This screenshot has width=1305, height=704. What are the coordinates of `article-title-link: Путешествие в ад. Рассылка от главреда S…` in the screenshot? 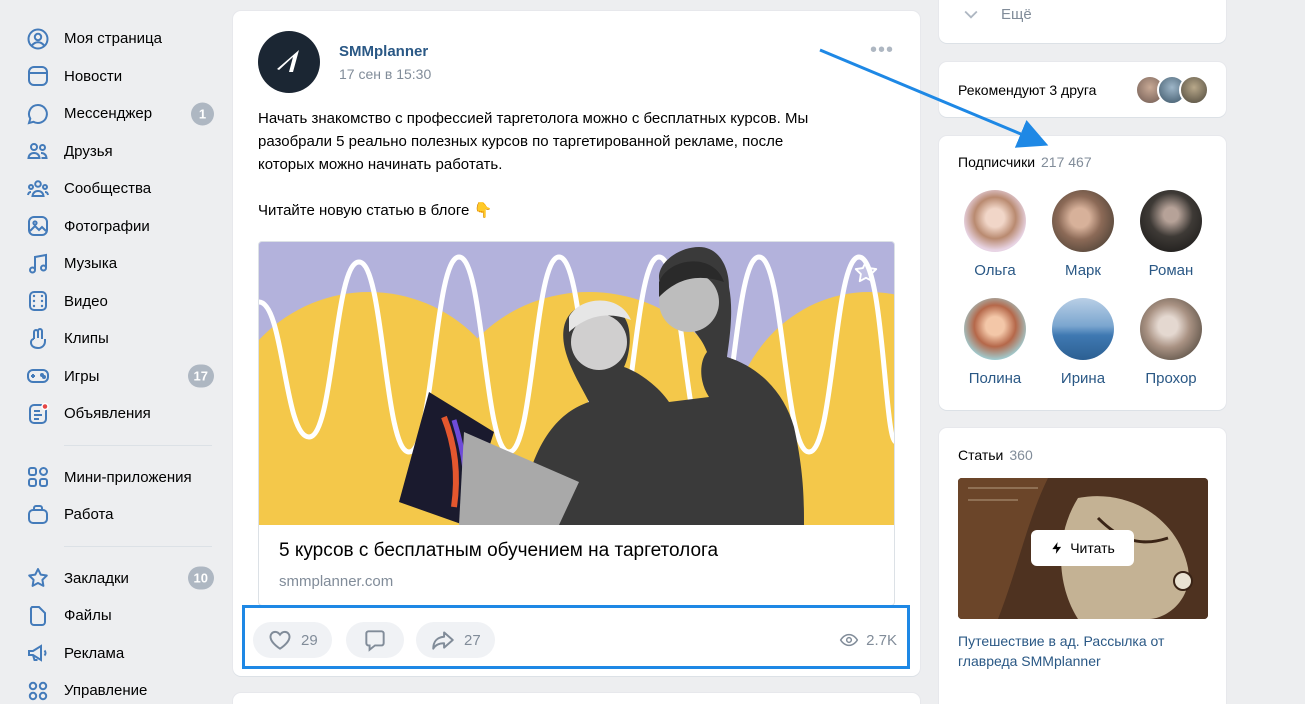 It's located at (1088, 651).